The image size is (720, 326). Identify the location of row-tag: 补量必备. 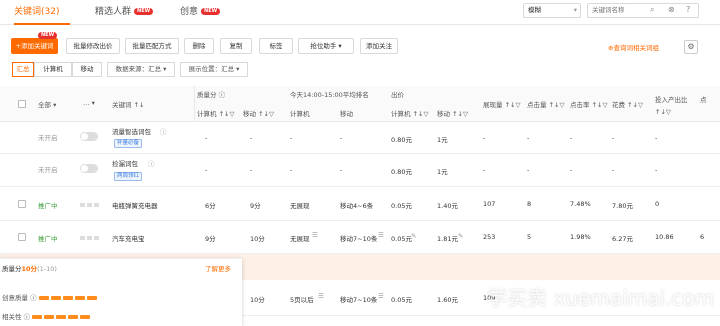
(128, 143).